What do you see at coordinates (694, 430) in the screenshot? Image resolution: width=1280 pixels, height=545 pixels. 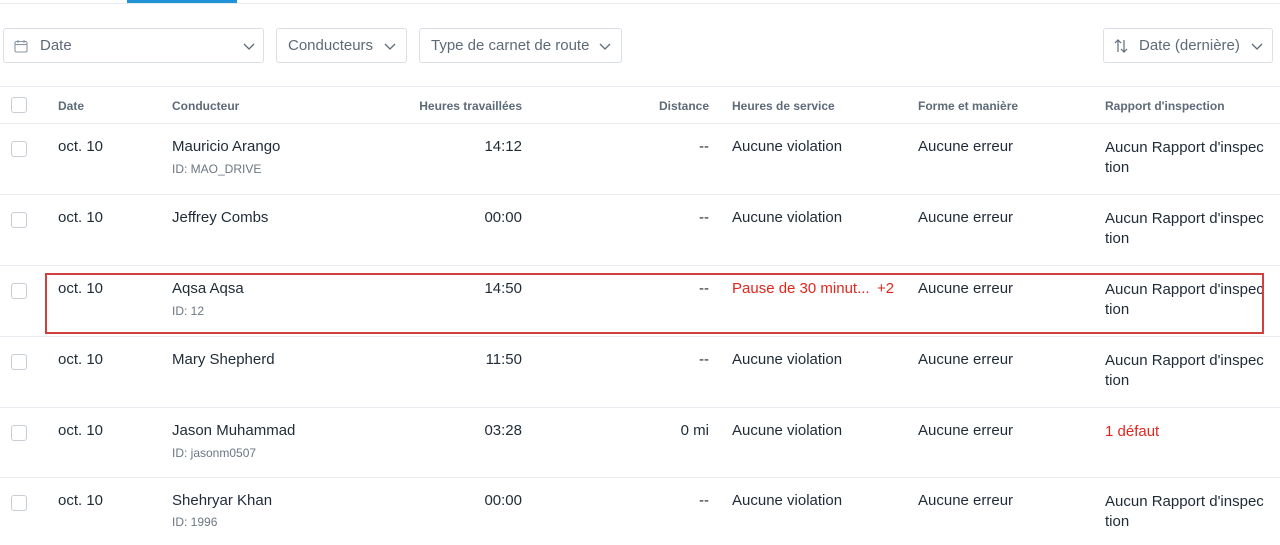 I see `distance: 0 mi` at bounding box center [694, 430].